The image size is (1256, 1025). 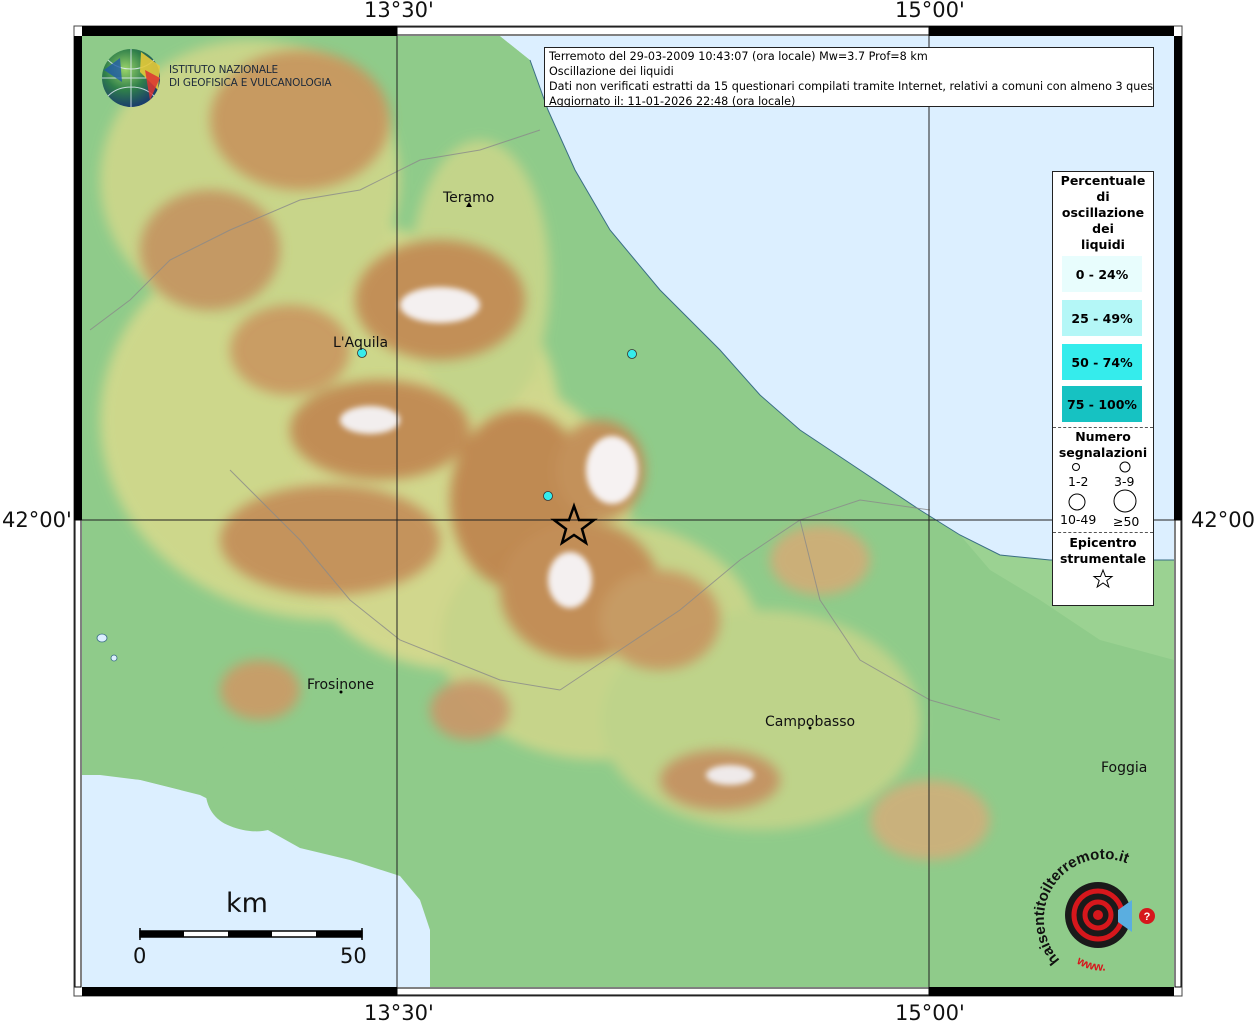 I want to click on watermark-text: haisentitoilterremoto.it, so click(x=1081, y=907).